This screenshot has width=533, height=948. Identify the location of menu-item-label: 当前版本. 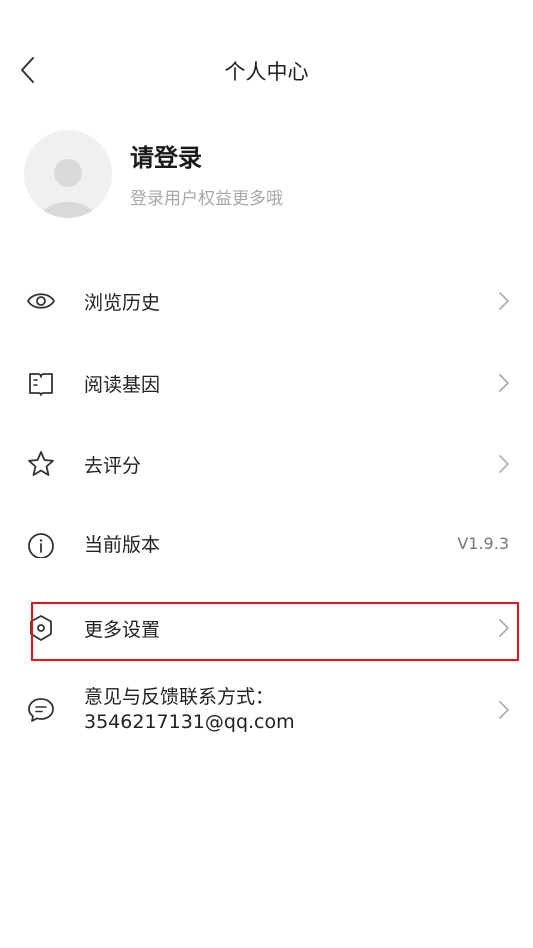
(122, 545).